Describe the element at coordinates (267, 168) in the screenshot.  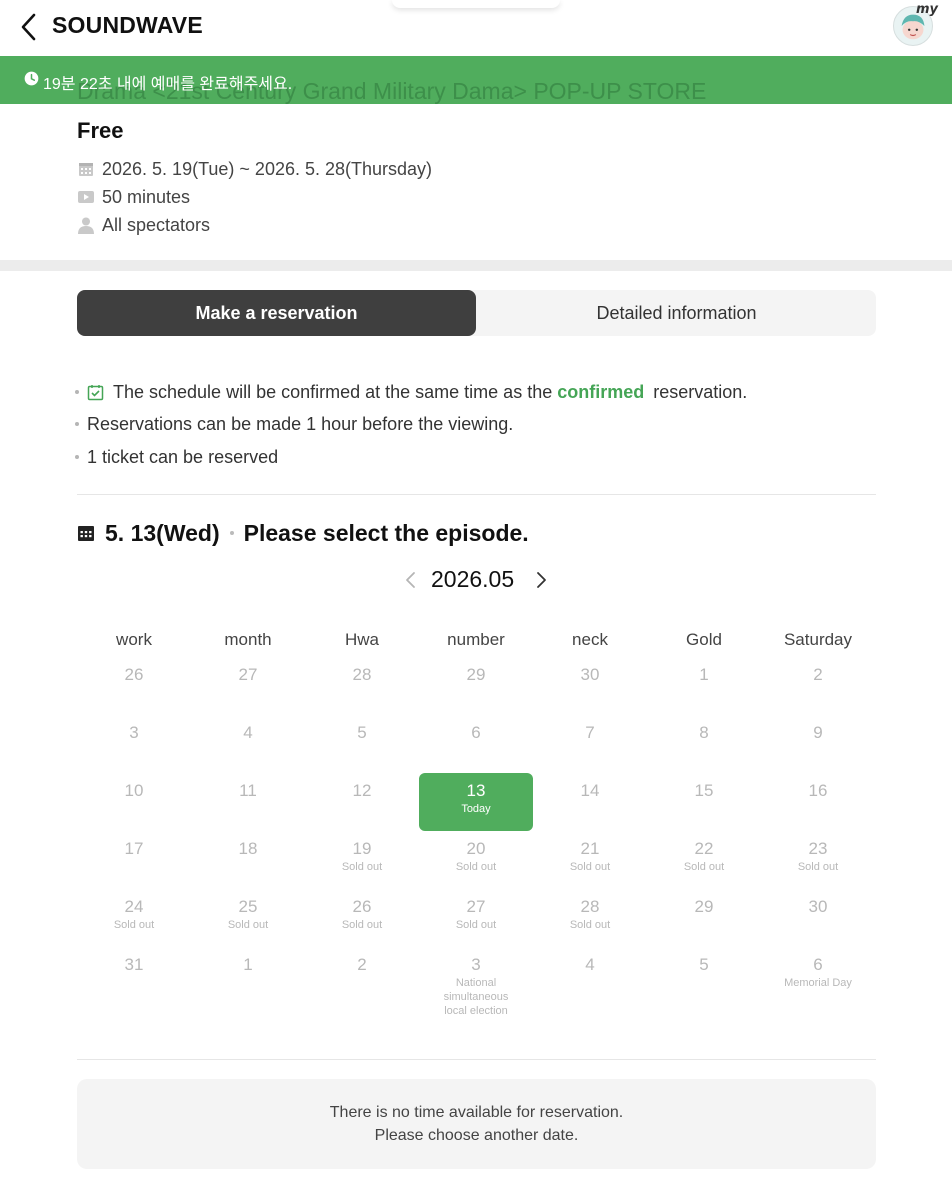
I see `event-period: 2026. 5. 19(Tue) ~ 2026. 5. 28(Thursday)` at that location.